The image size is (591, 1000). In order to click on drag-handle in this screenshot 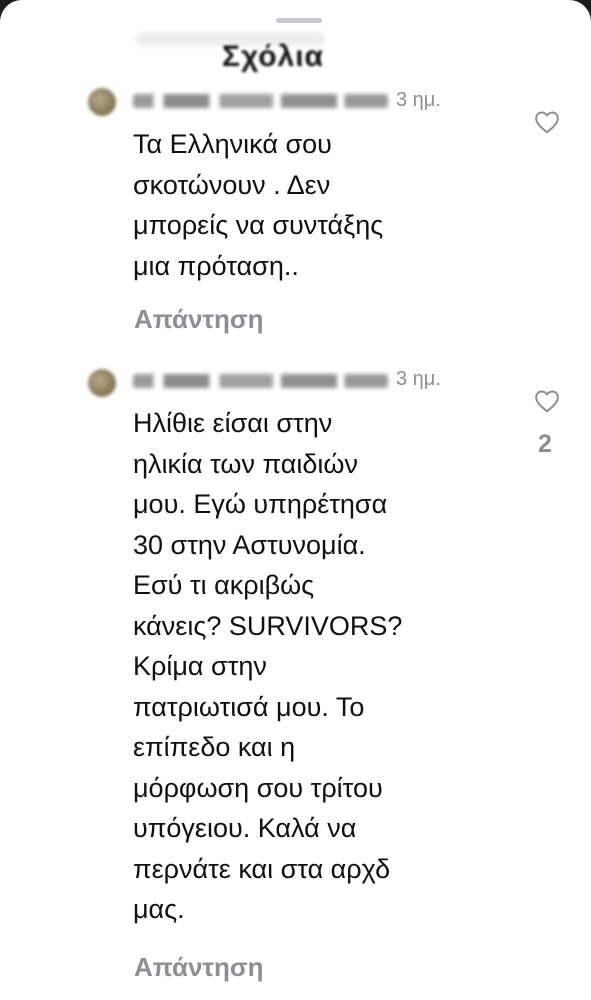, I will do `click(299, 20)`.